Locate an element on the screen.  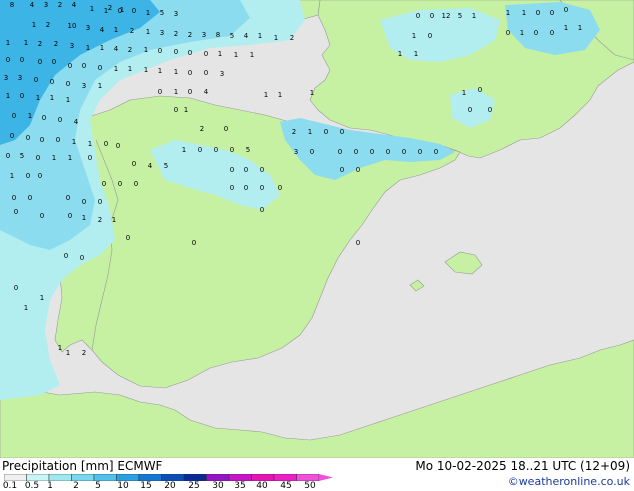
valid-time: Mo 10-02-2025 18..21 UTC (12+09) is located at coordinates (522, 466).